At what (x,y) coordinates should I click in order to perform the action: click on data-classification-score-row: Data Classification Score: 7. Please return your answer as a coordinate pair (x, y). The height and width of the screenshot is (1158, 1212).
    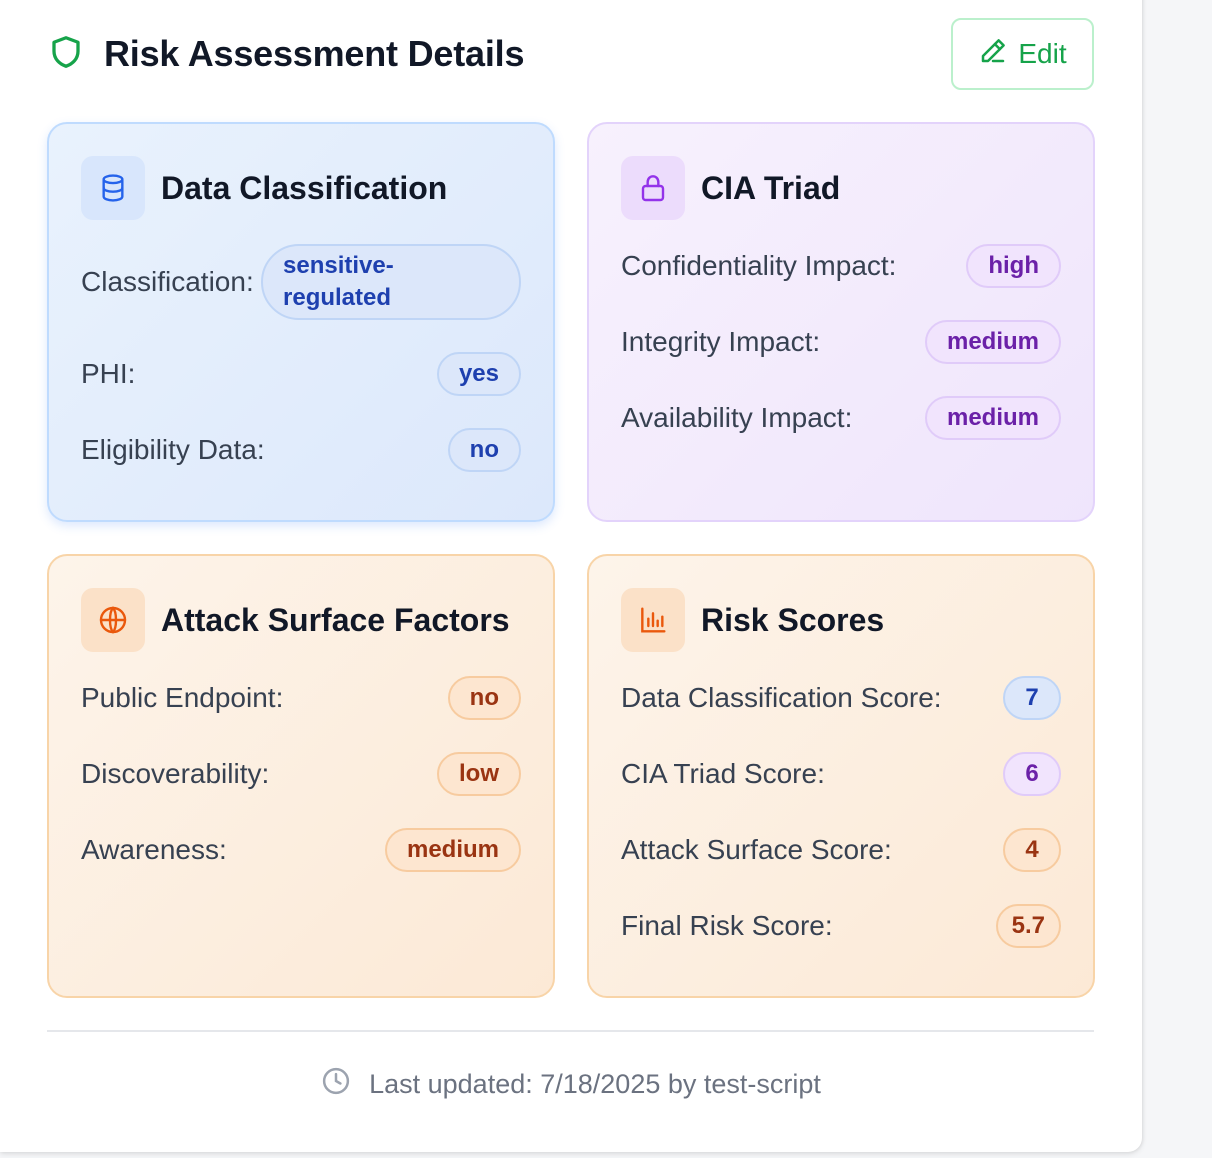
    Looking at the image, I should click on (841, 698).